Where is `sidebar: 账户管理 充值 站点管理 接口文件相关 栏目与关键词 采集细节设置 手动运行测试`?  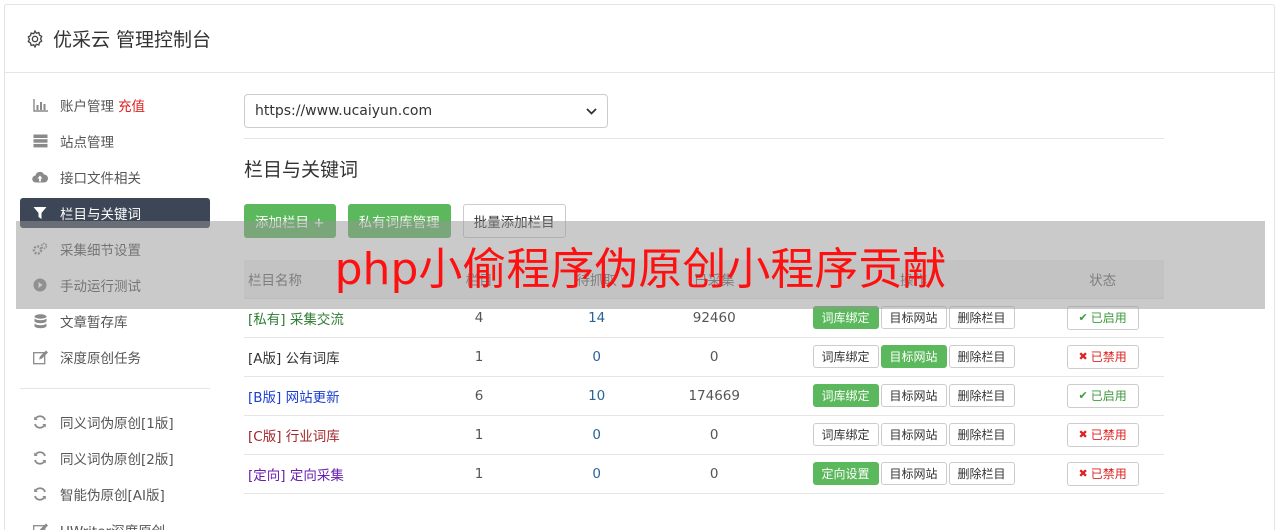 sidebar: 账户管理 充值 站点管理 接口文件相关 栏目与关键词 采集细节设置 手动运行测试 is located at coordinates (115, 310).